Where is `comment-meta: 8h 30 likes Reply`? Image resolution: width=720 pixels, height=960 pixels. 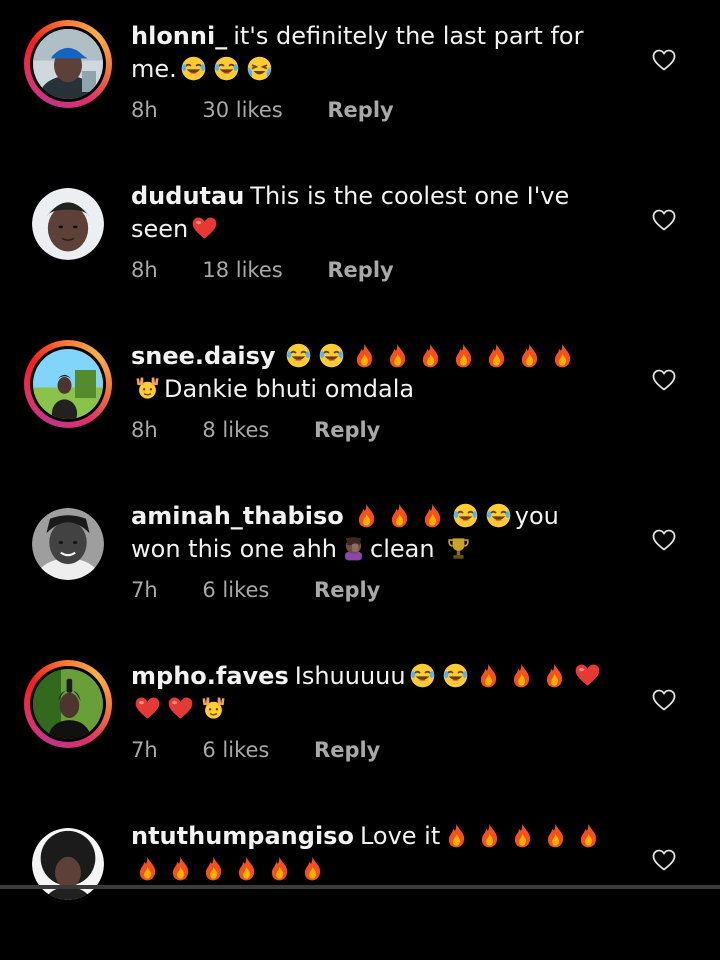 comment-meta: 8h 30 likes Reply is located at coordinates (281, 110).